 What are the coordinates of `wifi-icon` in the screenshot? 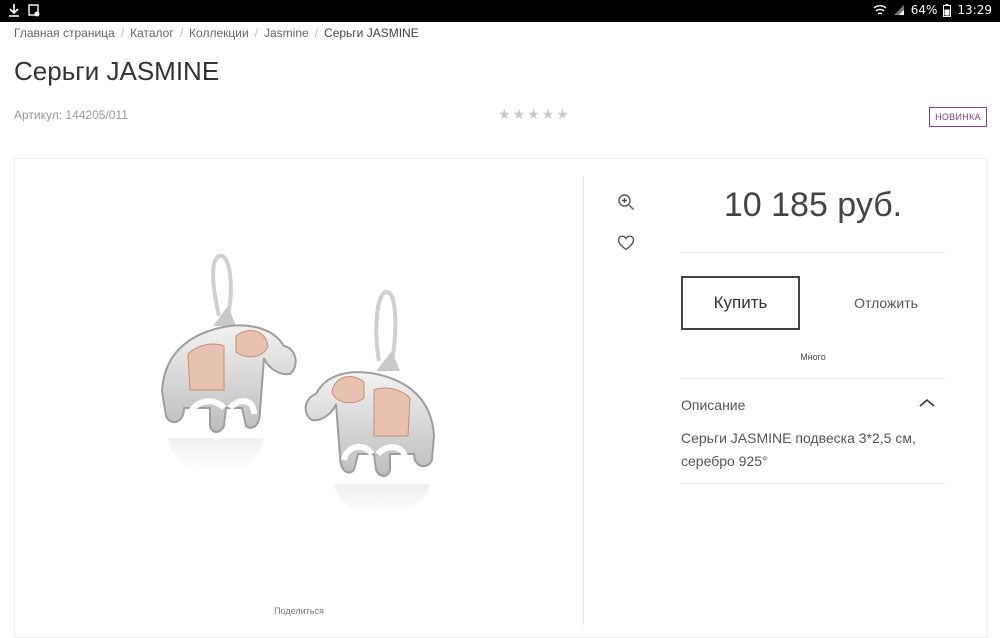 It's located at (880, 10).